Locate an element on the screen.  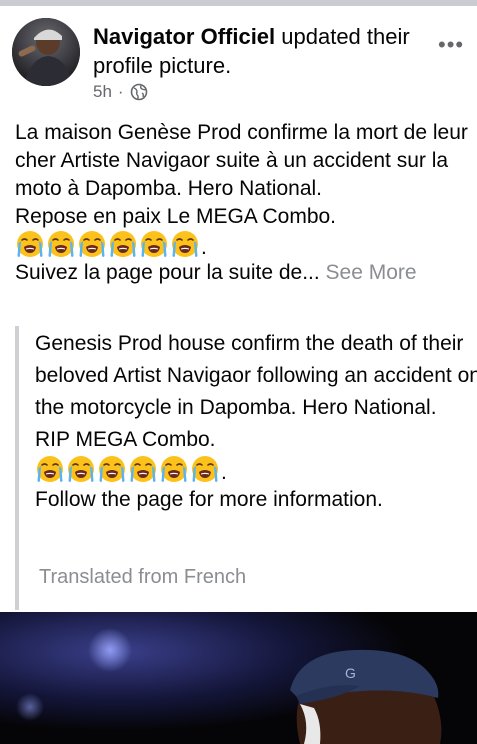
post-meta: 5h · is located at coordinates (120, 92).